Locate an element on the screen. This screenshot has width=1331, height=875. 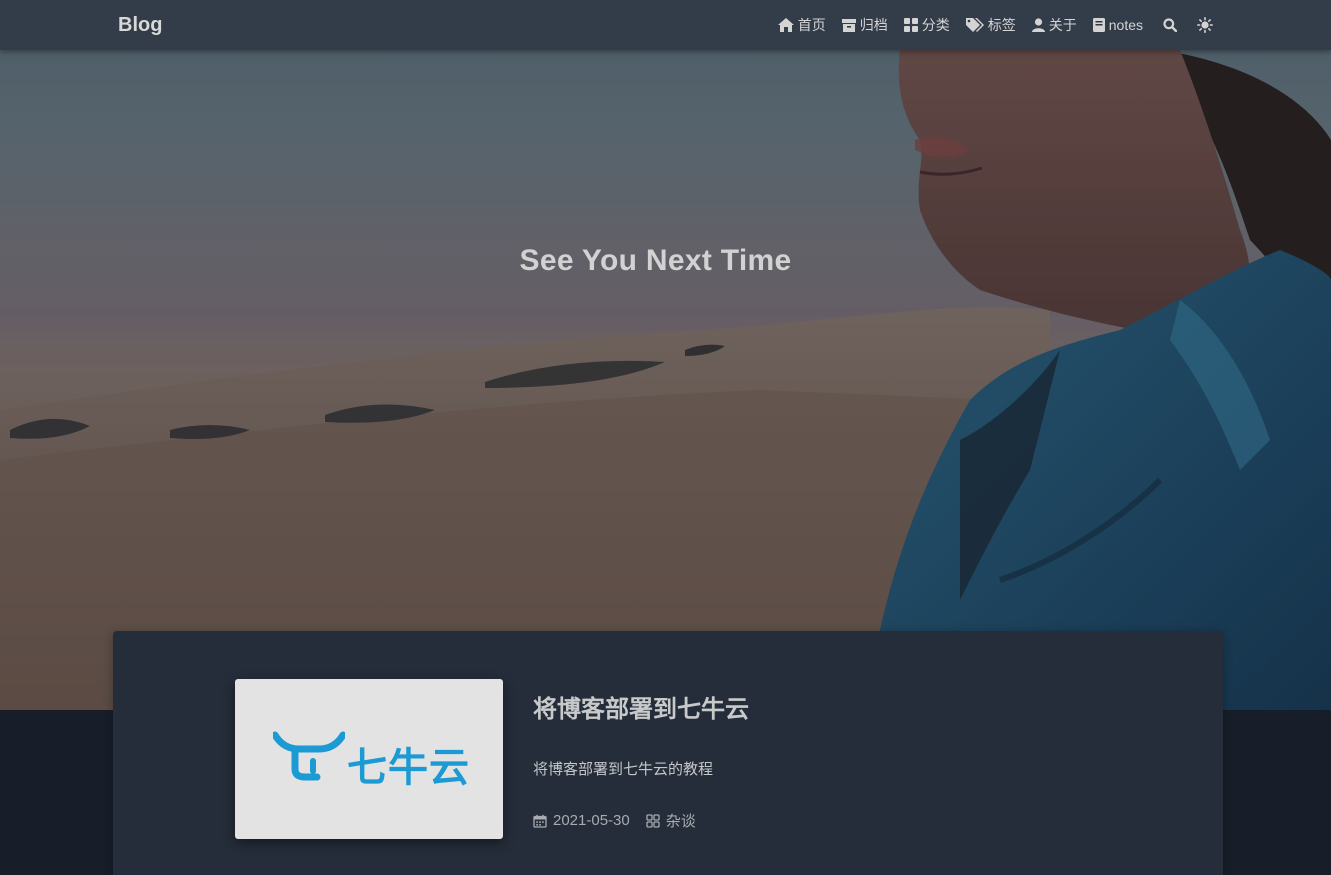
site-brand: Blog is located at coordinates (140, 25).